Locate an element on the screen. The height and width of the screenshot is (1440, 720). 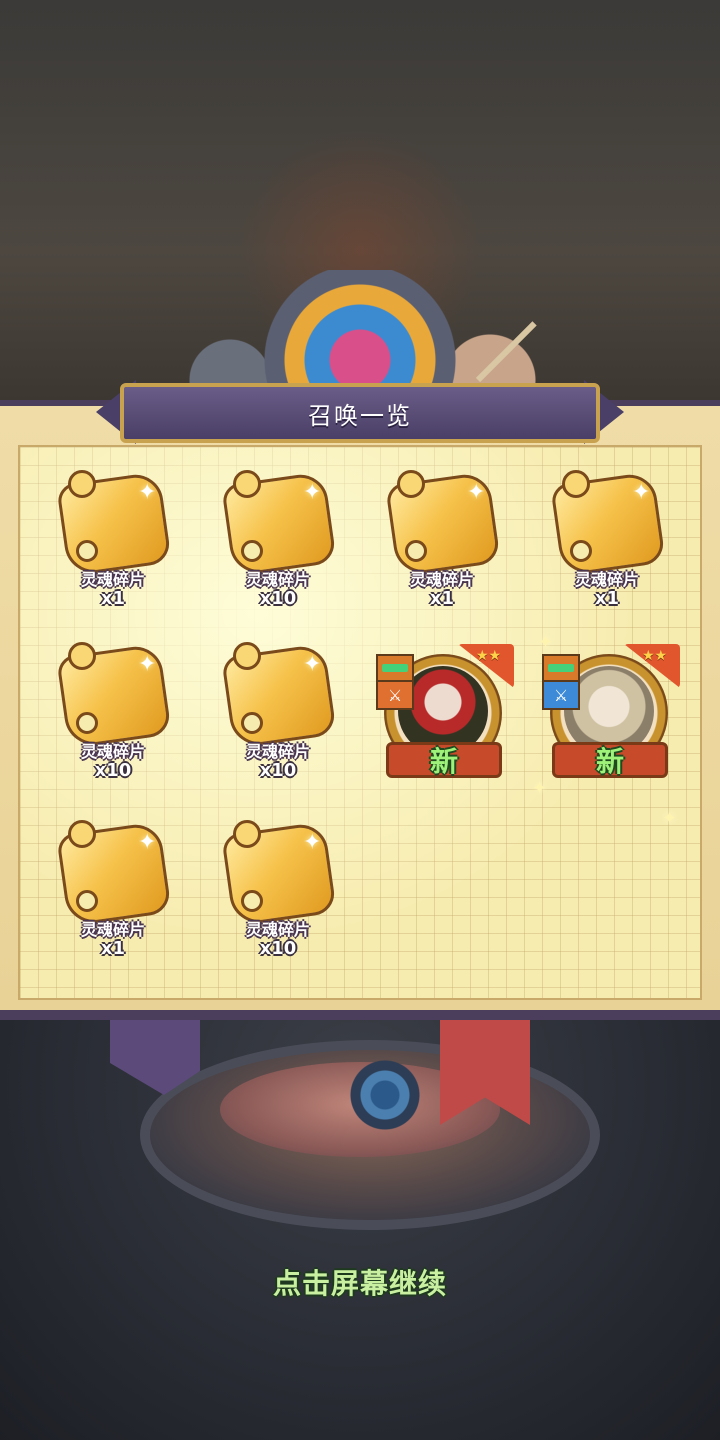
tap-to-continue: 点击屏幕继续 is located at coordinates (360, 1282).